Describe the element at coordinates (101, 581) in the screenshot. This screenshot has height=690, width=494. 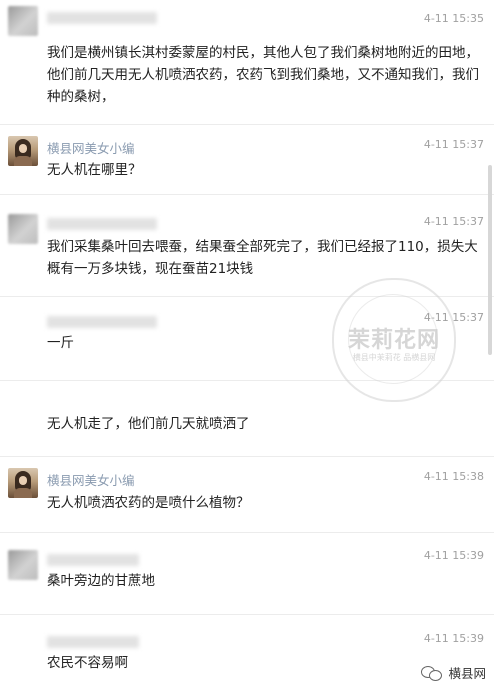
I see `message-text: 桑叶旁边的甘蔗地` at that location.